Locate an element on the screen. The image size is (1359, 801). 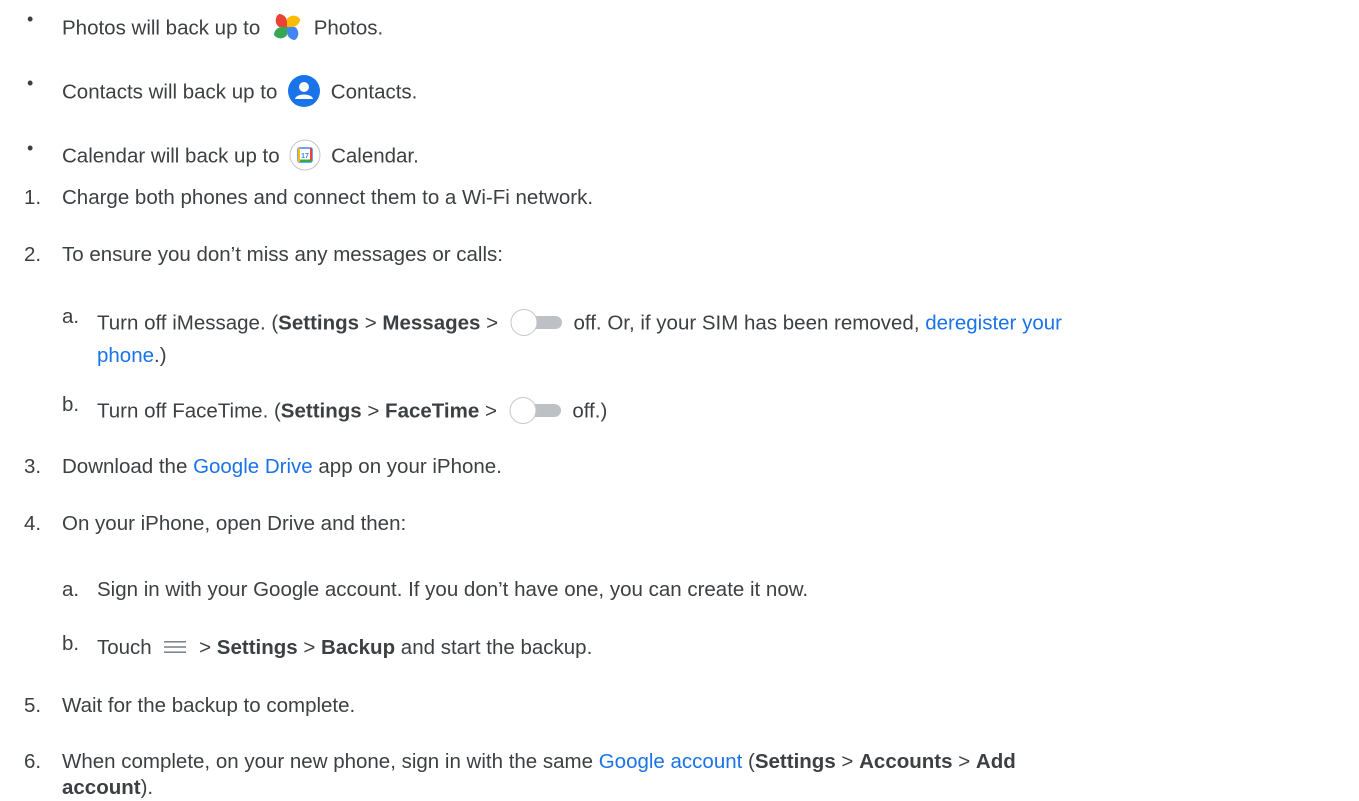
step-number: 4. is located at coordinates (33, 523).